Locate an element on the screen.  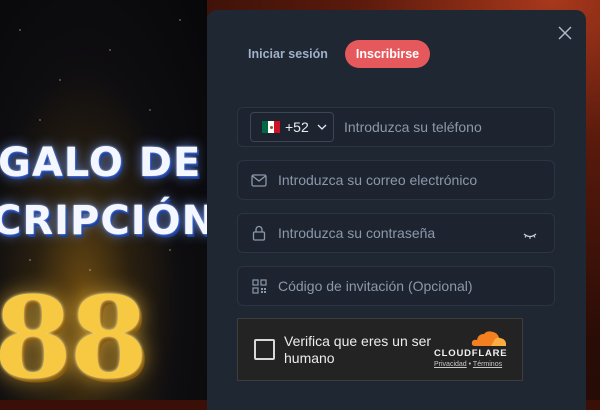
eye-closed-icon is located at coordinates (530, 236).